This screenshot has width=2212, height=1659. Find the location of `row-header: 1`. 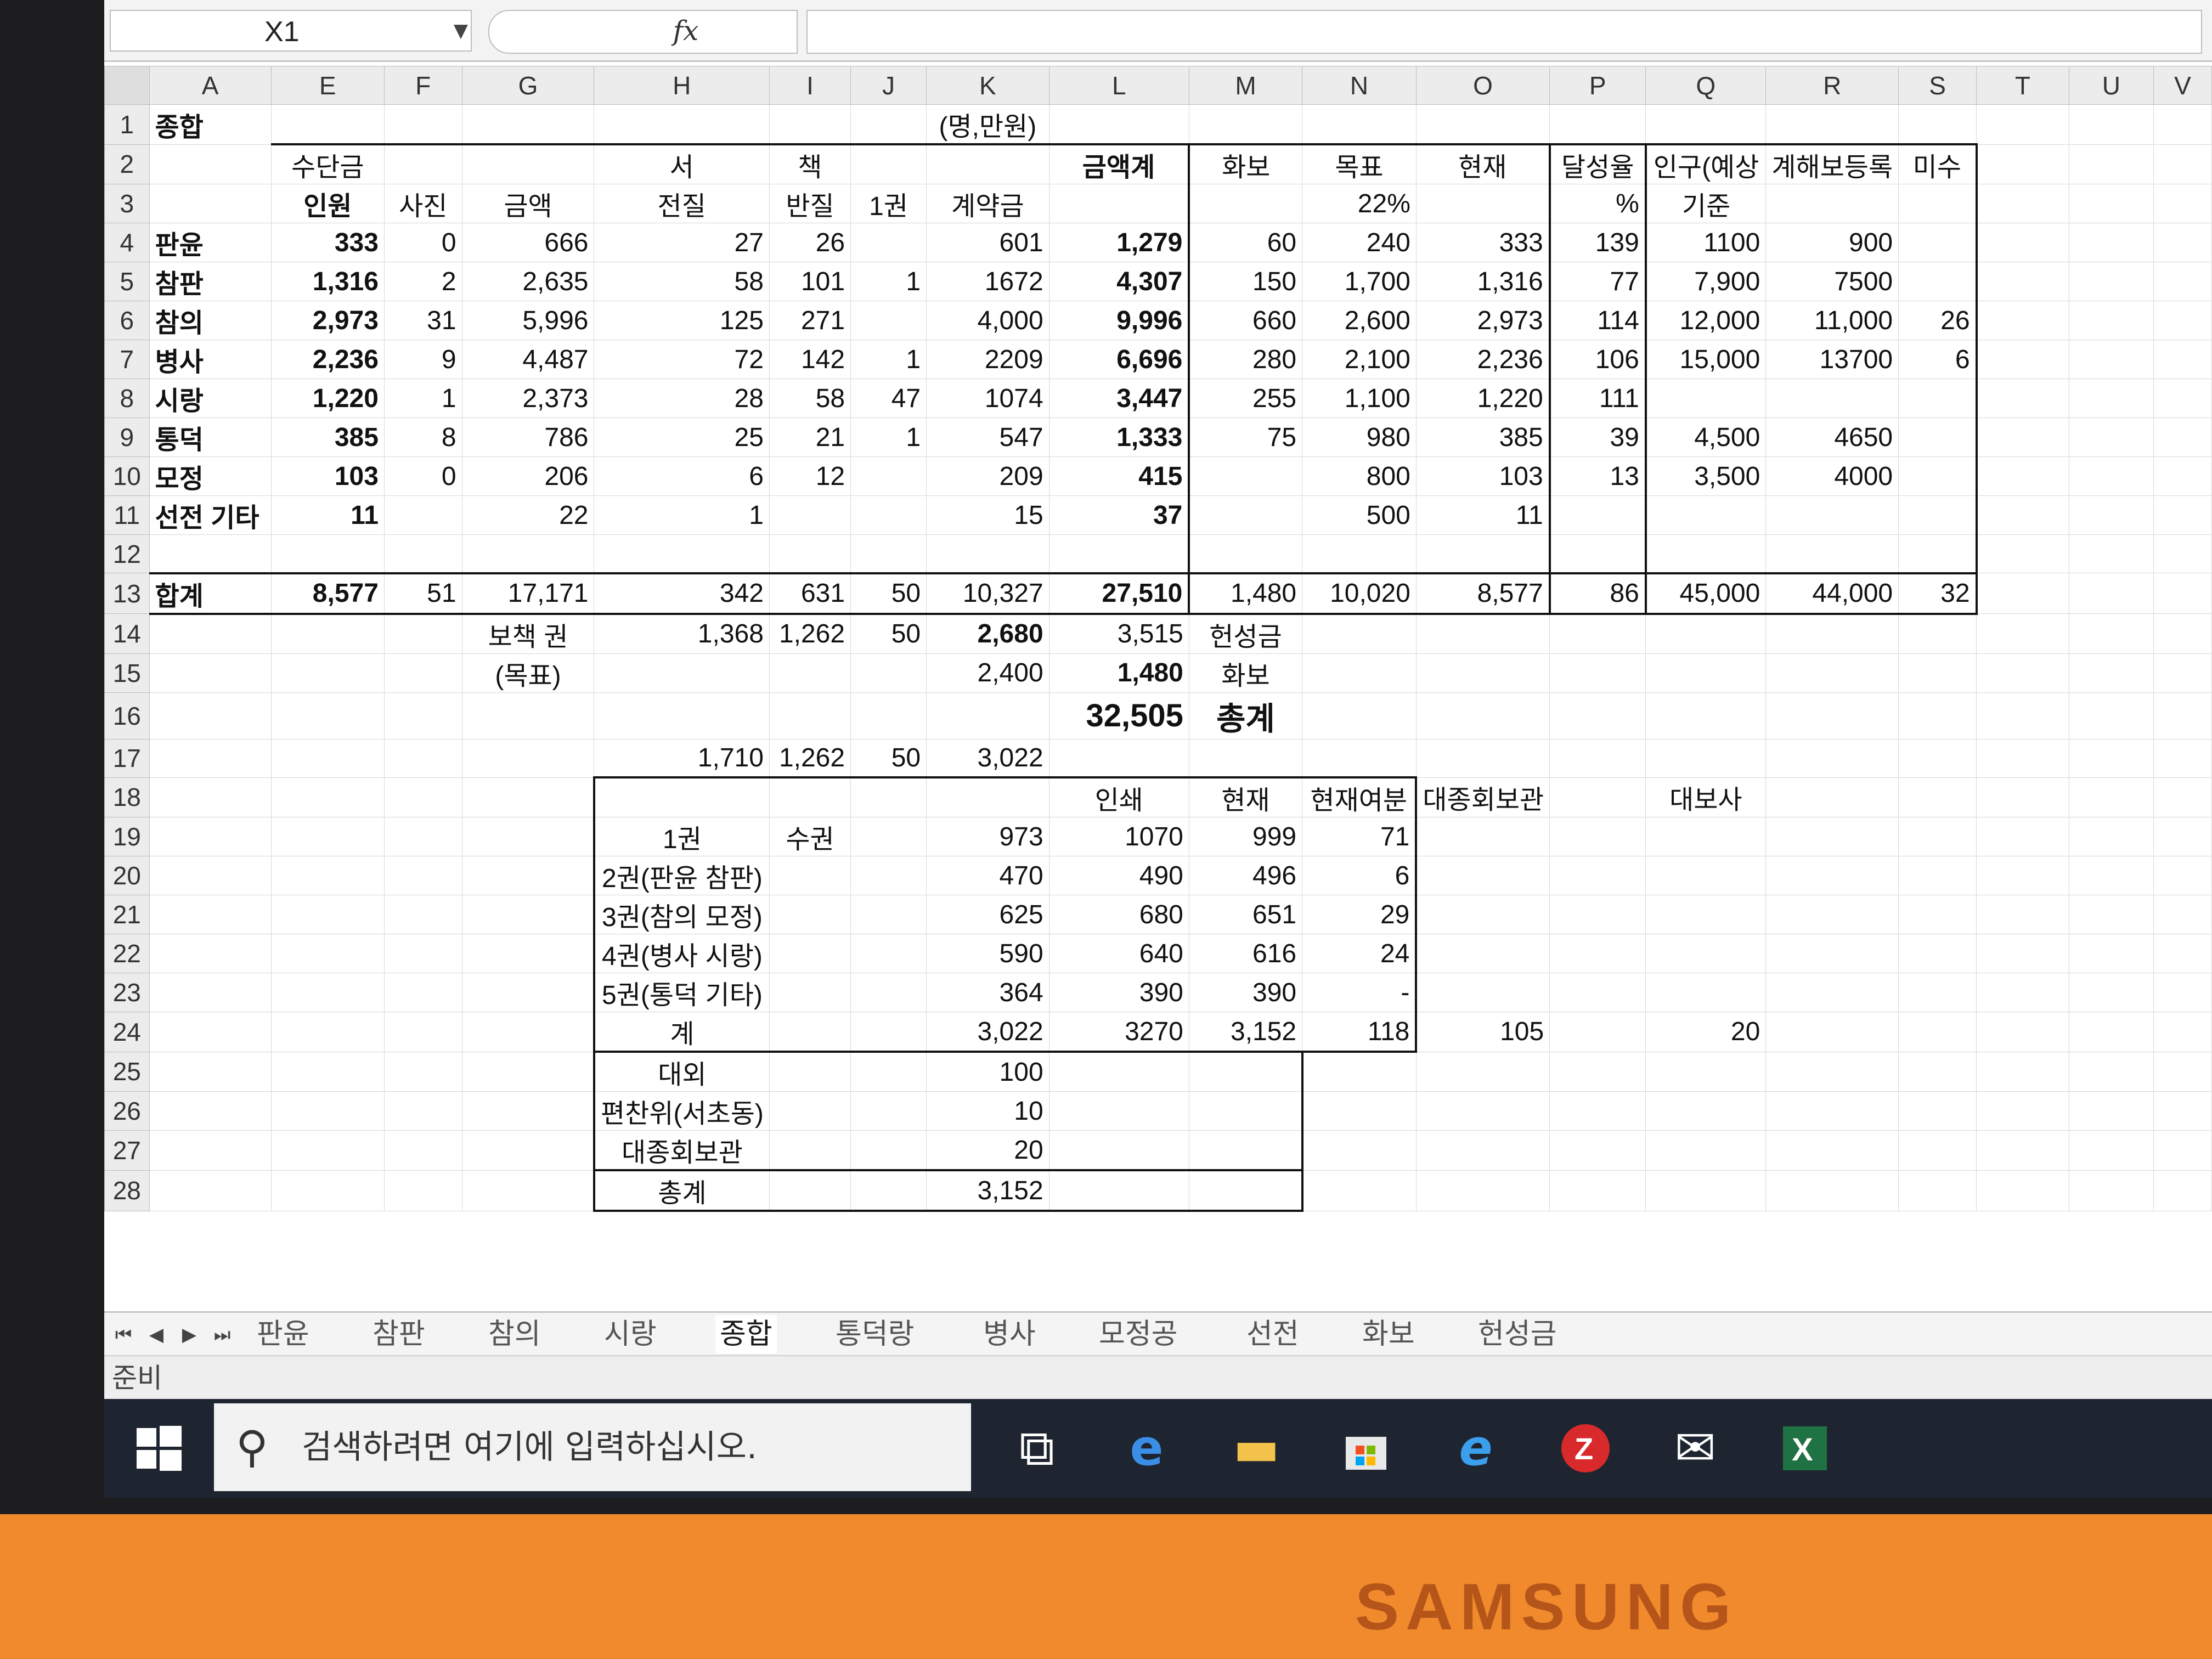

row-header: 1 is located at coordinates (127, 125).